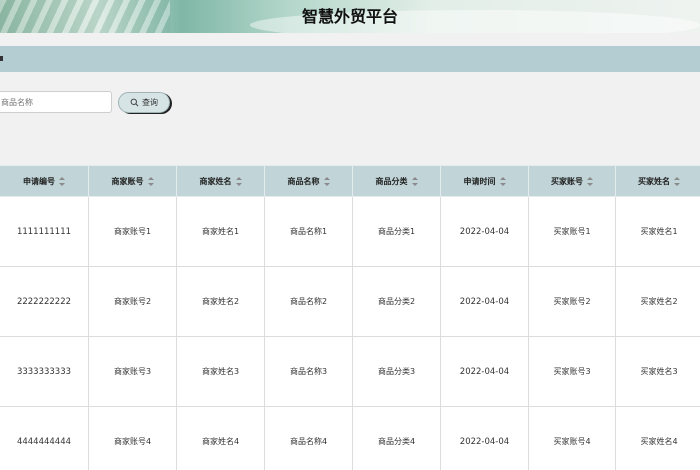 The image size is (700, 470). I want to click on product-name-search-input, so click(56, 102).